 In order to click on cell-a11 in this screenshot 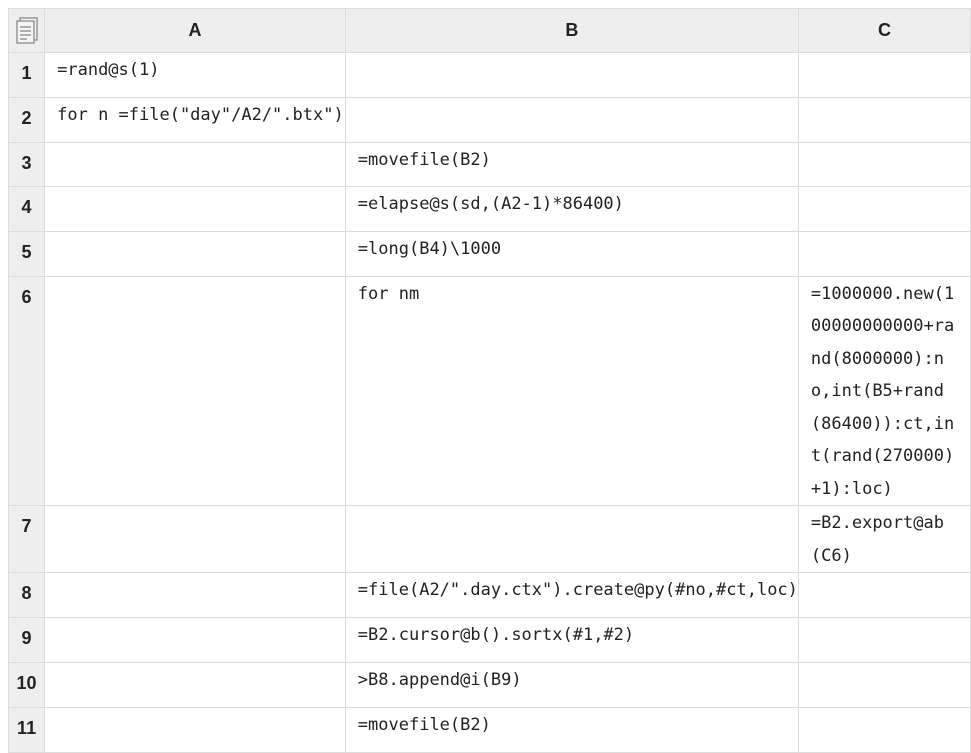, I will do `click(195, 729)`.